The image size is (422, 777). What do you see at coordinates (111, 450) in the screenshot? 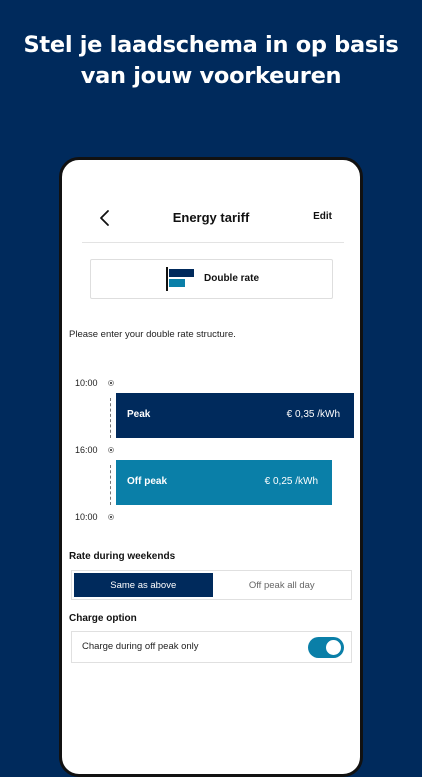
I see `time-marker-middle` at bounding box center [111, 450].